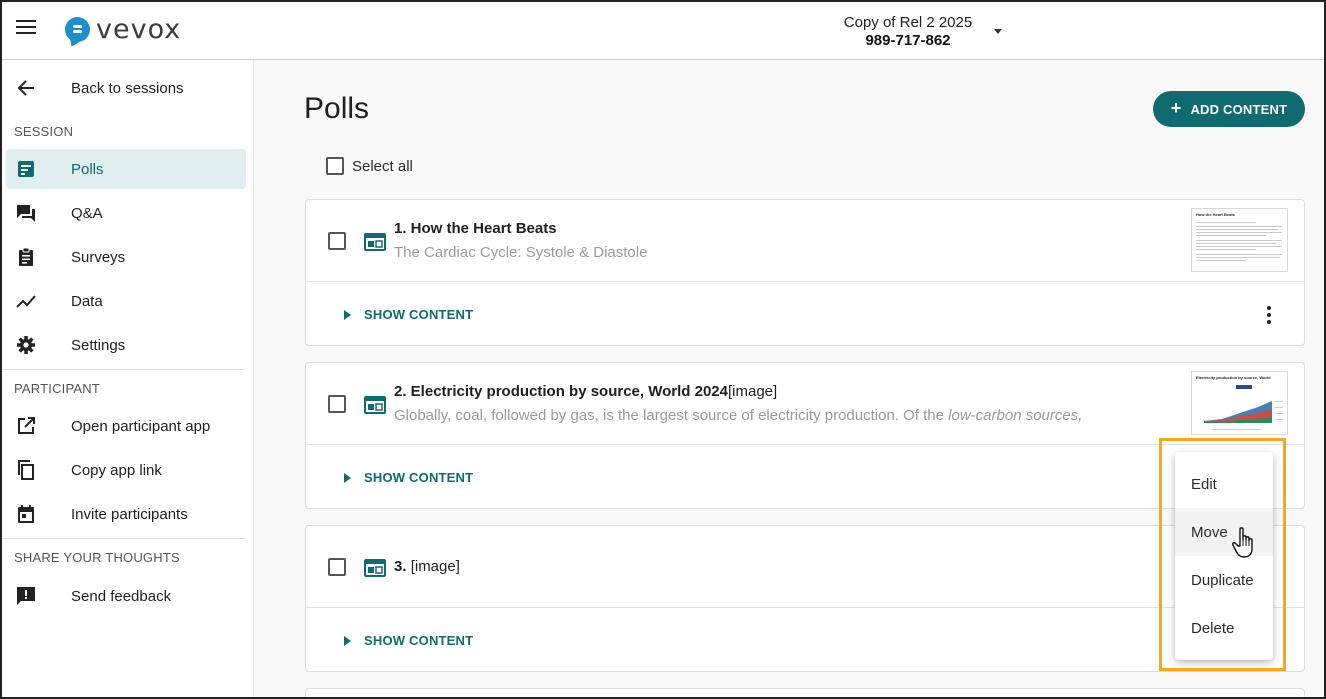 The image size is (1326, 699). Describe the element at coordinates (1239, 109) in the screenshot. I see `add-content-label: ADD CONTENT` at that location.